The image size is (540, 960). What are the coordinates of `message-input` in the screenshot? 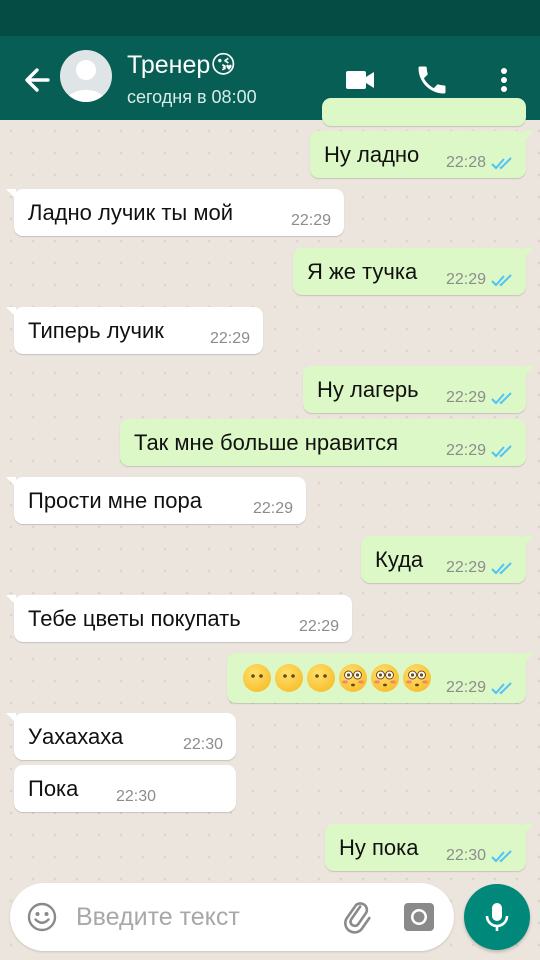 It's located at (201, 917).